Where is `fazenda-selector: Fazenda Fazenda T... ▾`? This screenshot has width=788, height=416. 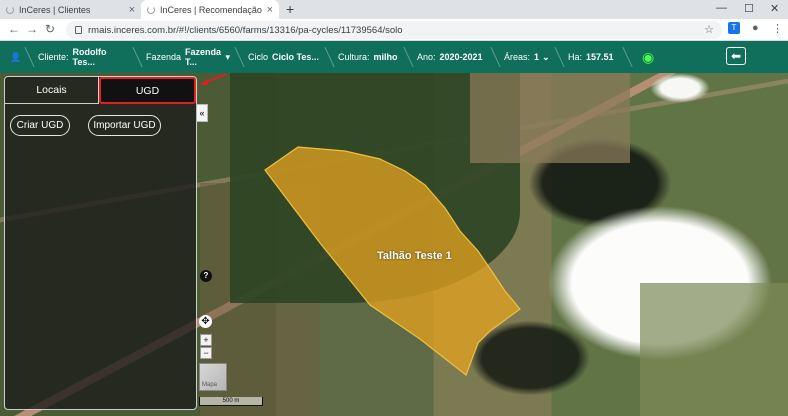
fazenda-selector: Fazenda Fazenda T... ▾ is located at coordinates (189, 57).